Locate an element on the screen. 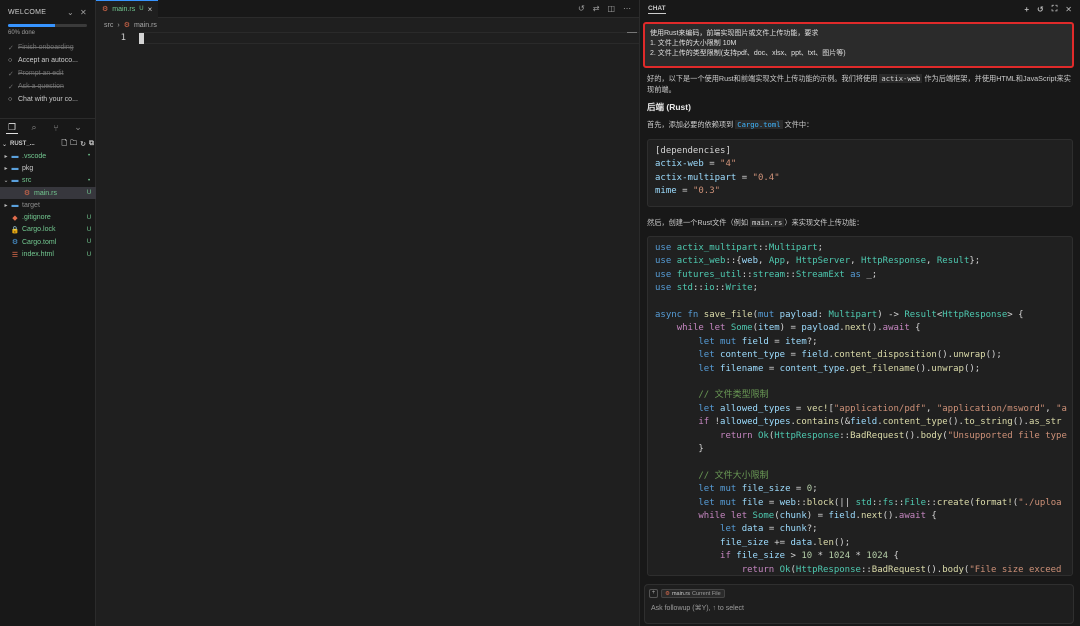 The width and height of the screenshot is (1080, 626). new-chat-icon: + is located at coordinates (1026, 9).